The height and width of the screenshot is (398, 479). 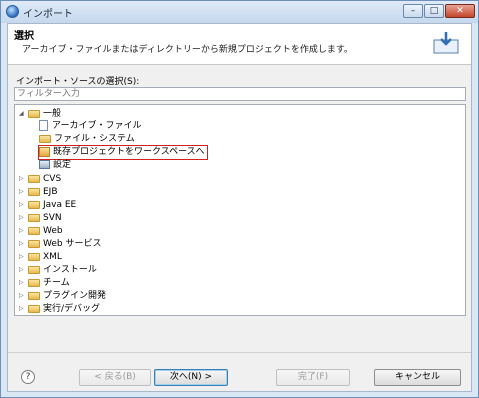 What do you see at coordinates (94, 139) in the screenshot?
I see `tree-item-label: ファイル・システム` at bounding box center [94, 139].